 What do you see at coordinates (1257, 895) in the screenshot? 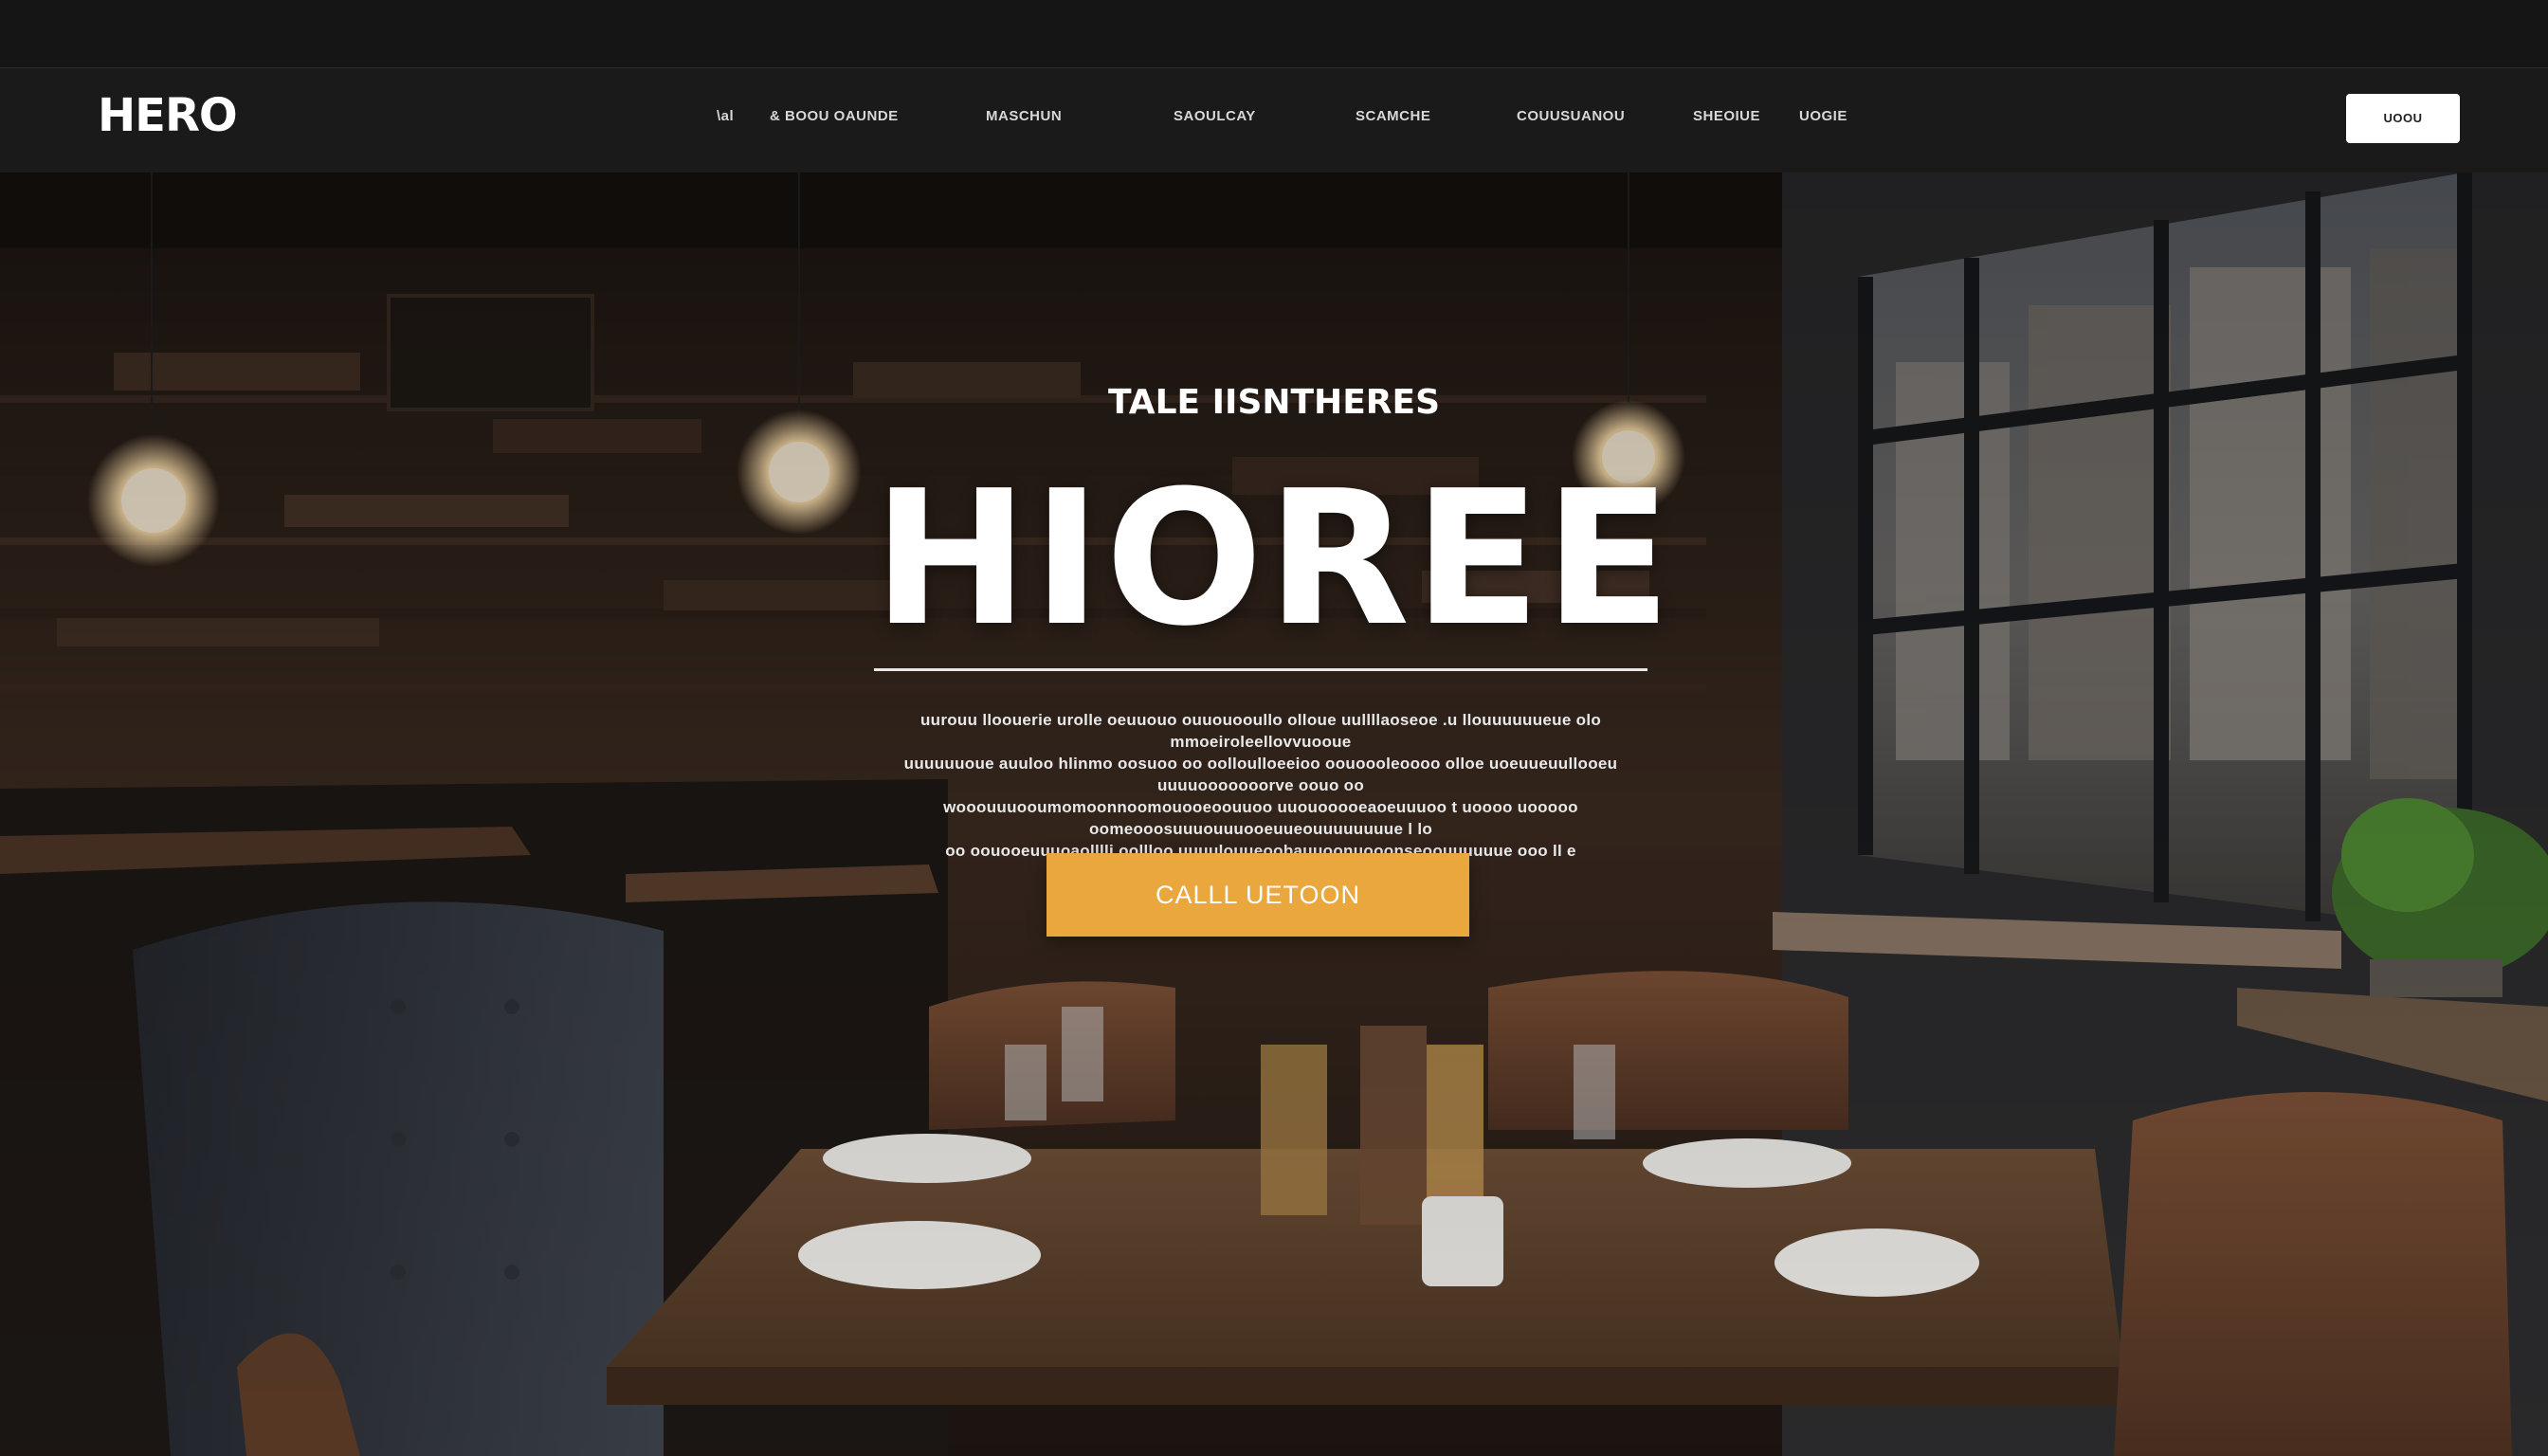
I see `hero-cta-button: CALLL UETOON` at bounding box center [1257, 895].